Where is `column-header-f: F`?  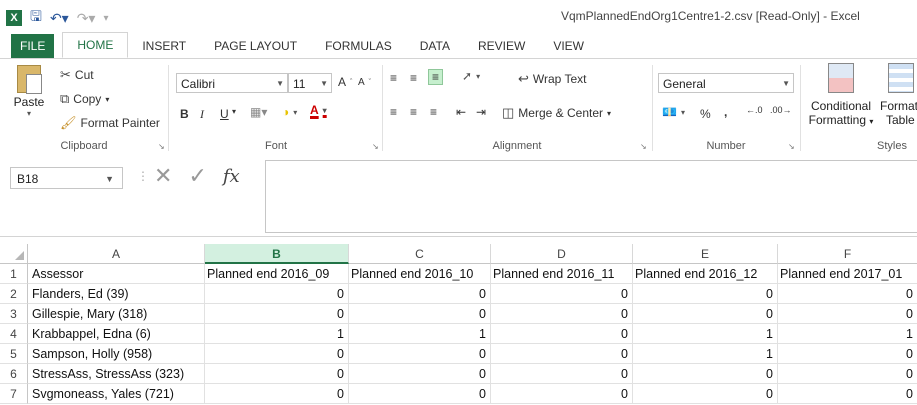 column-header-f: F is located at coordinates (847, 254).